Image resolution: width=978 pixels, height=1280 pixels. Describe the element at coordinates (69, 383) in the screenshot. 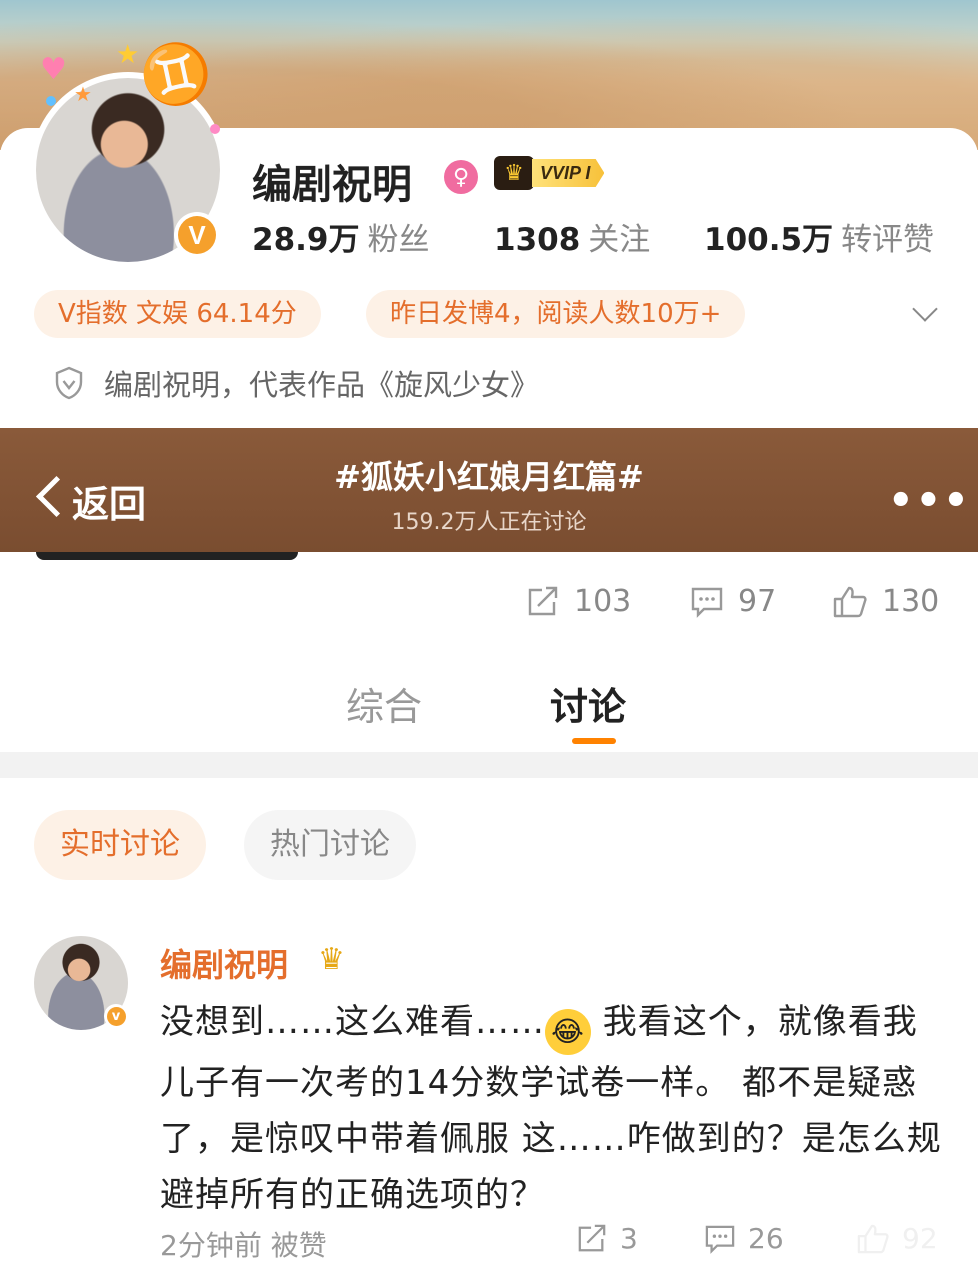

I see `shield-icon` at that location.